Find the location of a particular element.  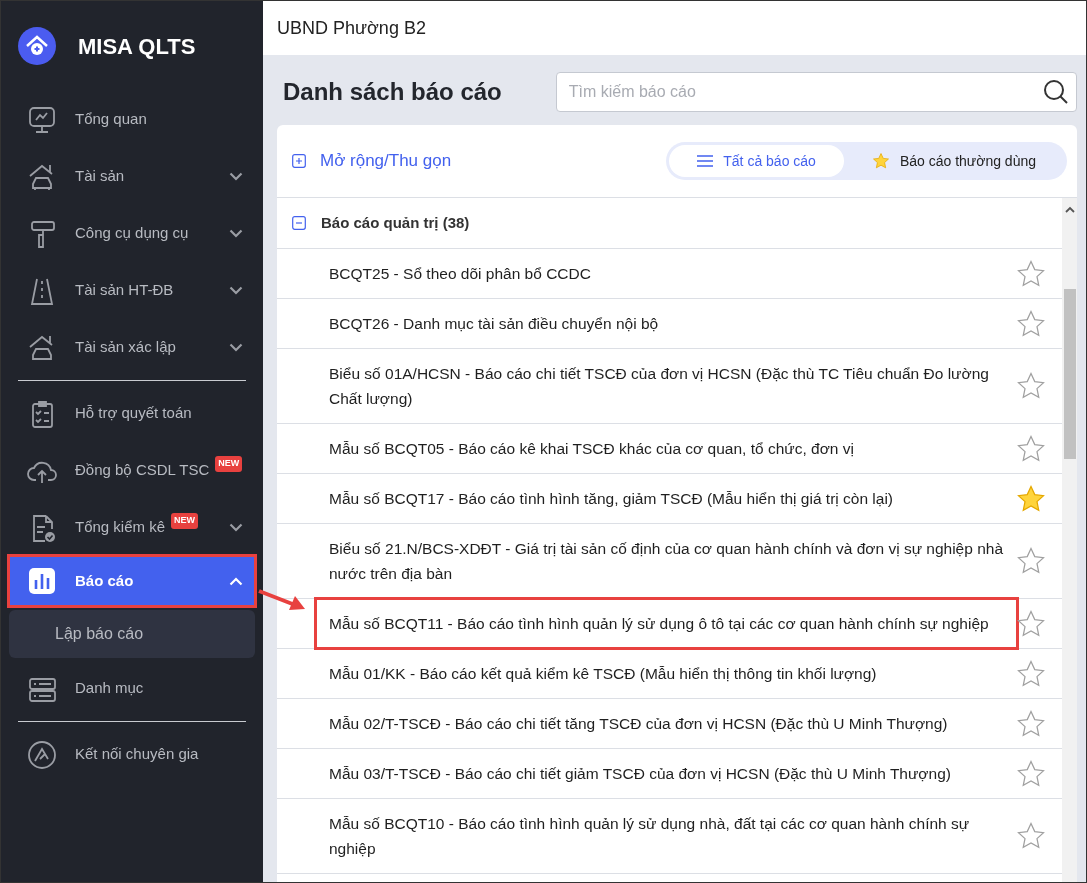

report-link: Biểu số 01A/HCSN - Báo cáo chi tiết TSCĐ của đơn vị HCSN (Đặc thù TC Tiêu chuẩn Đo lường Chất lượng) is located at coordinates (672, 386).